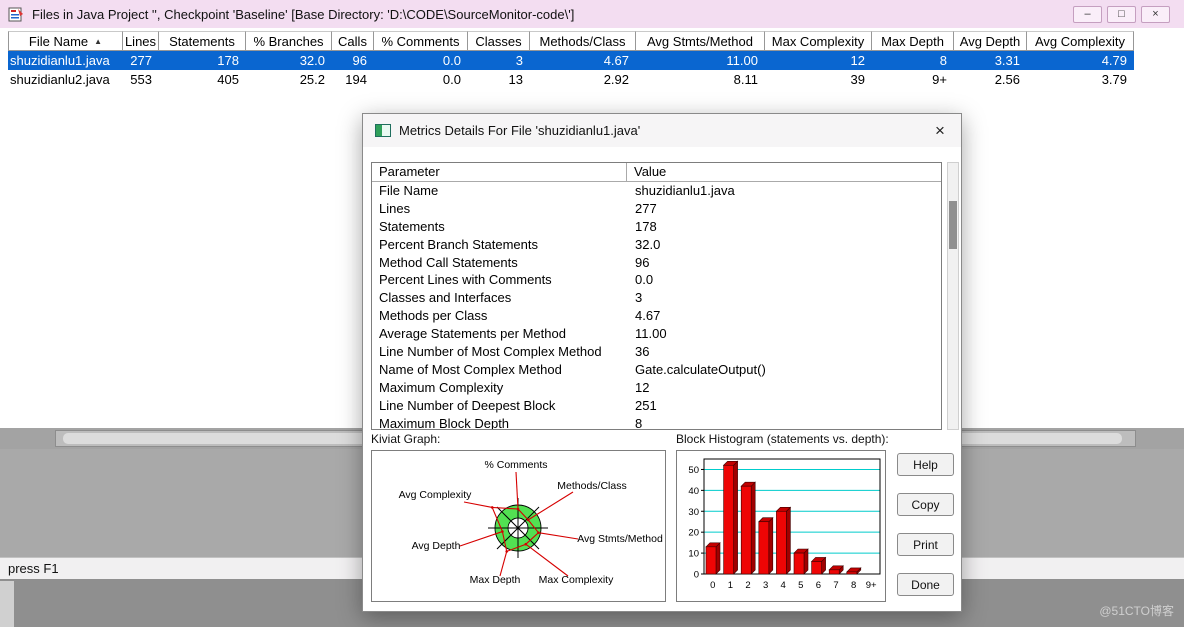  I want to click on cell: 405, so click(228, 79).